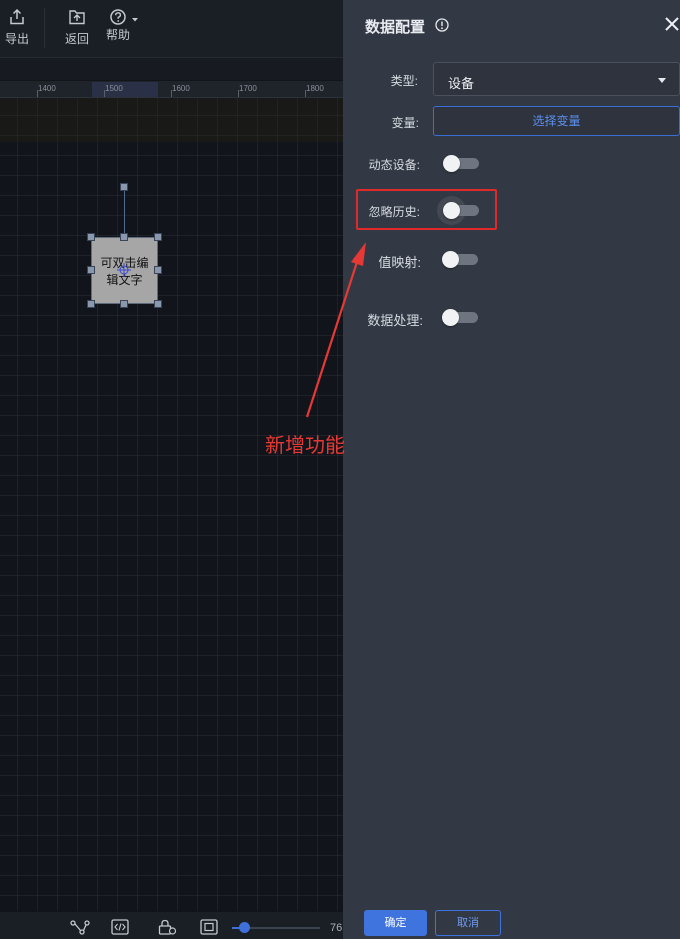 The image size is (680, 939). Describe the element at coordinates (305, 445) in the screenshot. I see `annotation-text: 新增功能` at that location.